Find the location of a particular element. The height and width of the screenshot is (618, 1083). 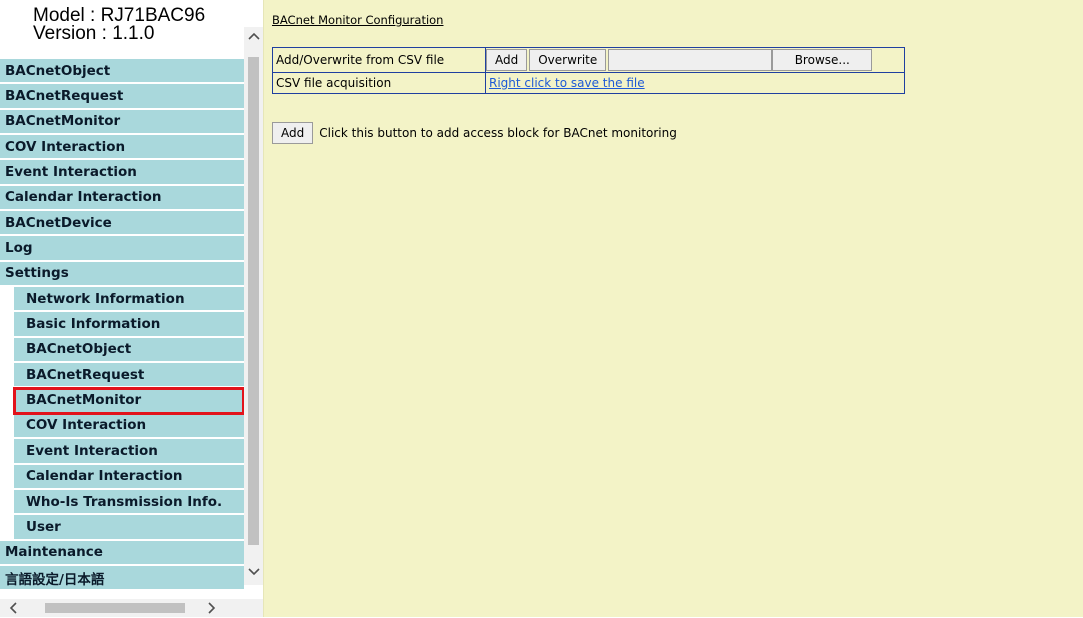

chevron-right-icon is located at coordinates (212, 608).